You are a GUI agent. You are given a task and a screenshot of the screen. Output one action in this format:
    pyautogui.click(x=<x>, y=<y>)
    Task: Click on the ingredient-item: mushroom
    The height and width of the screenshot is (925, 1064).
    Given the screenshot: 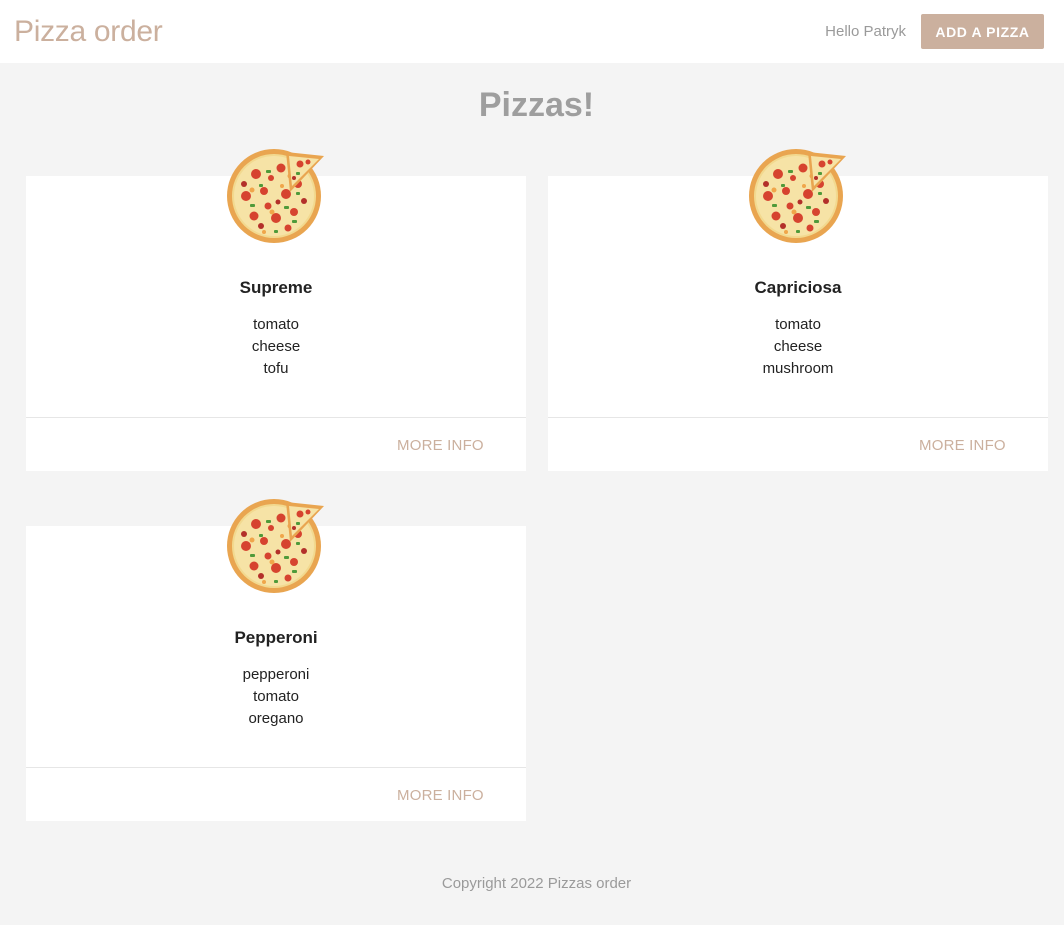 What is the action you would take?
    pyautogui.click(x=798, y=368)
    